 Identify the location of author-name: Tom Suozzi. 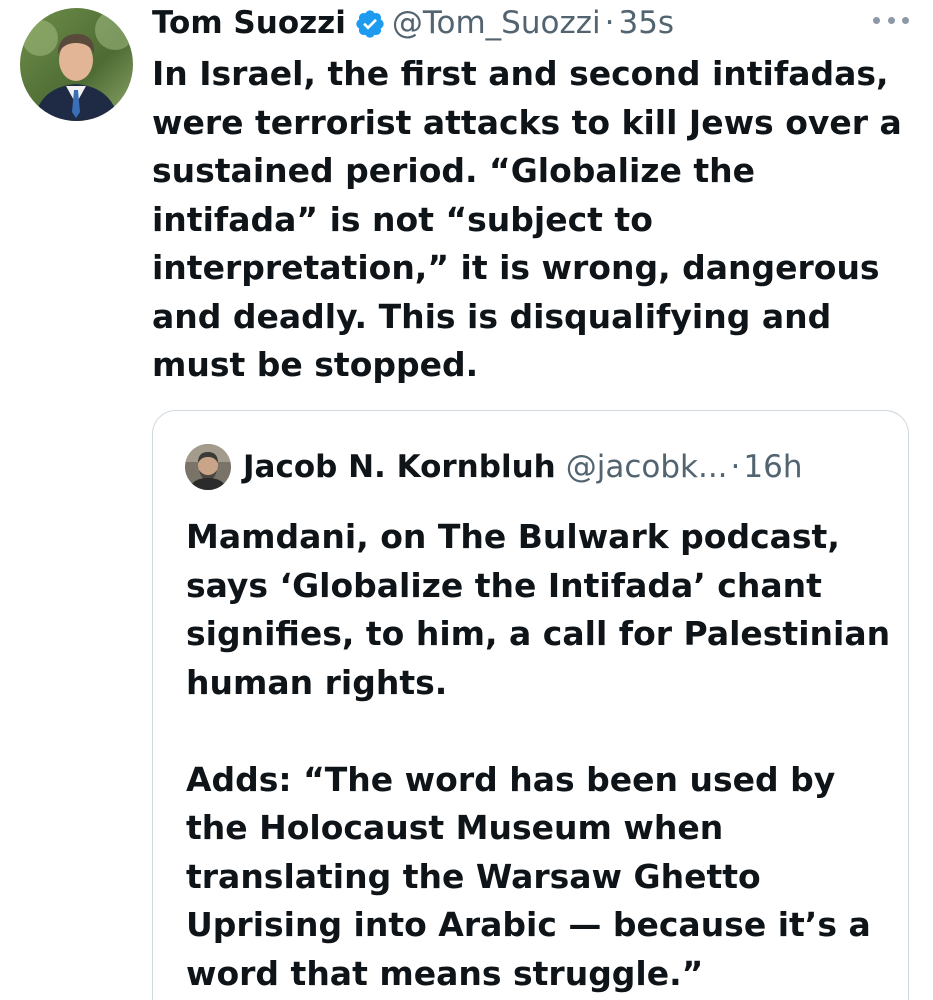
(249, 23).